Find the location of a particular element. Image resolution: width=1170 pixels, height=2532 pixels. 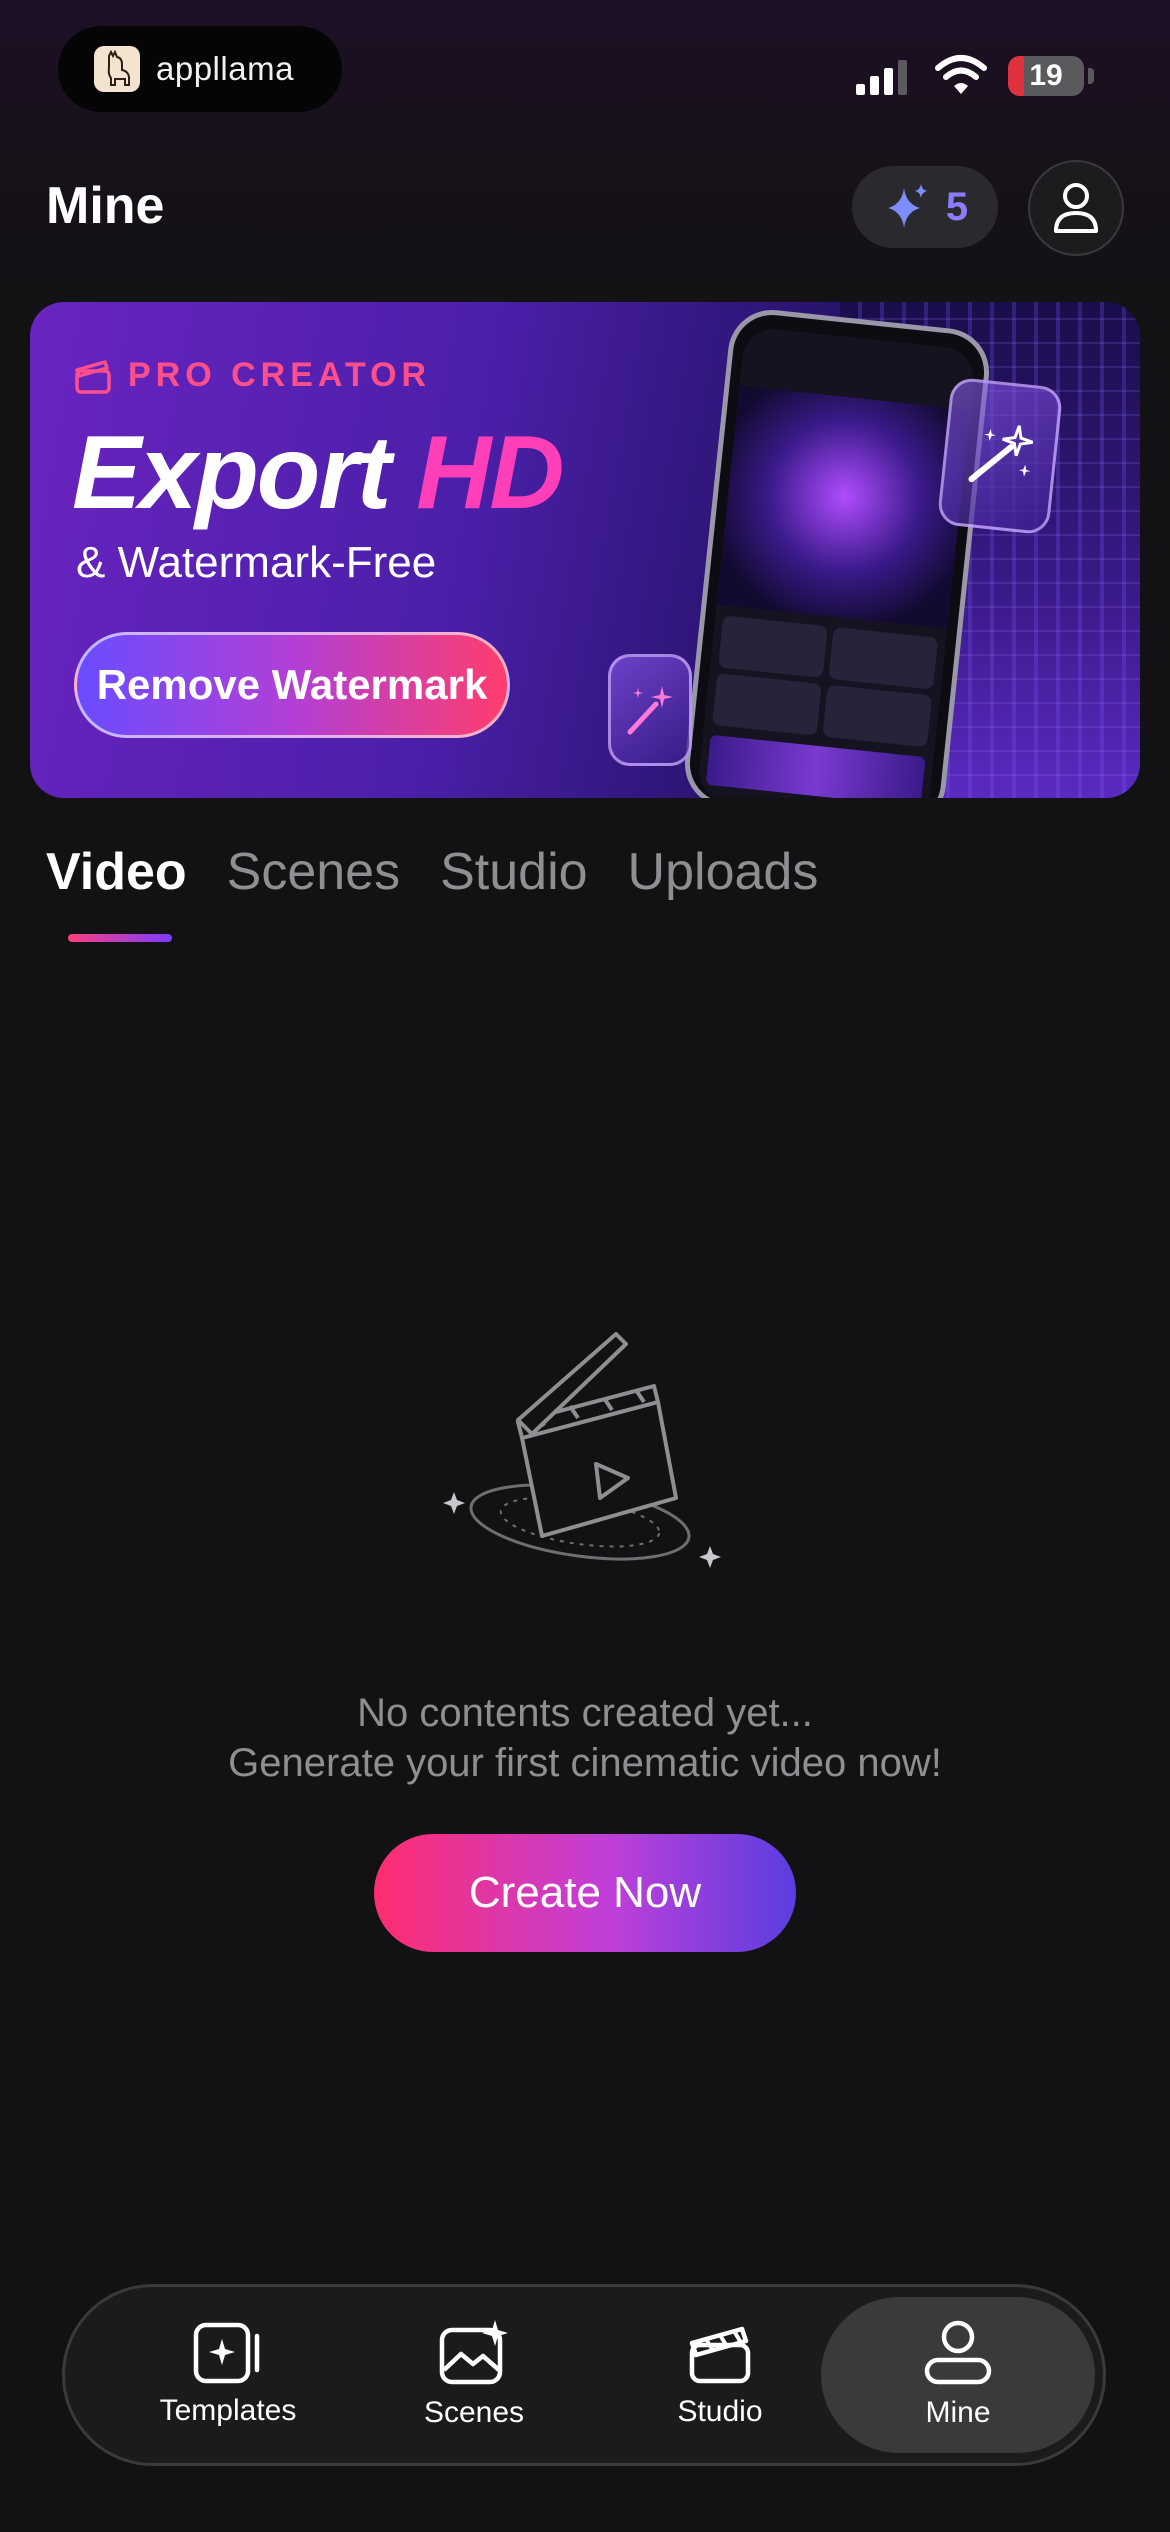

headline-accent: HD is located at coordinates (490, 473).